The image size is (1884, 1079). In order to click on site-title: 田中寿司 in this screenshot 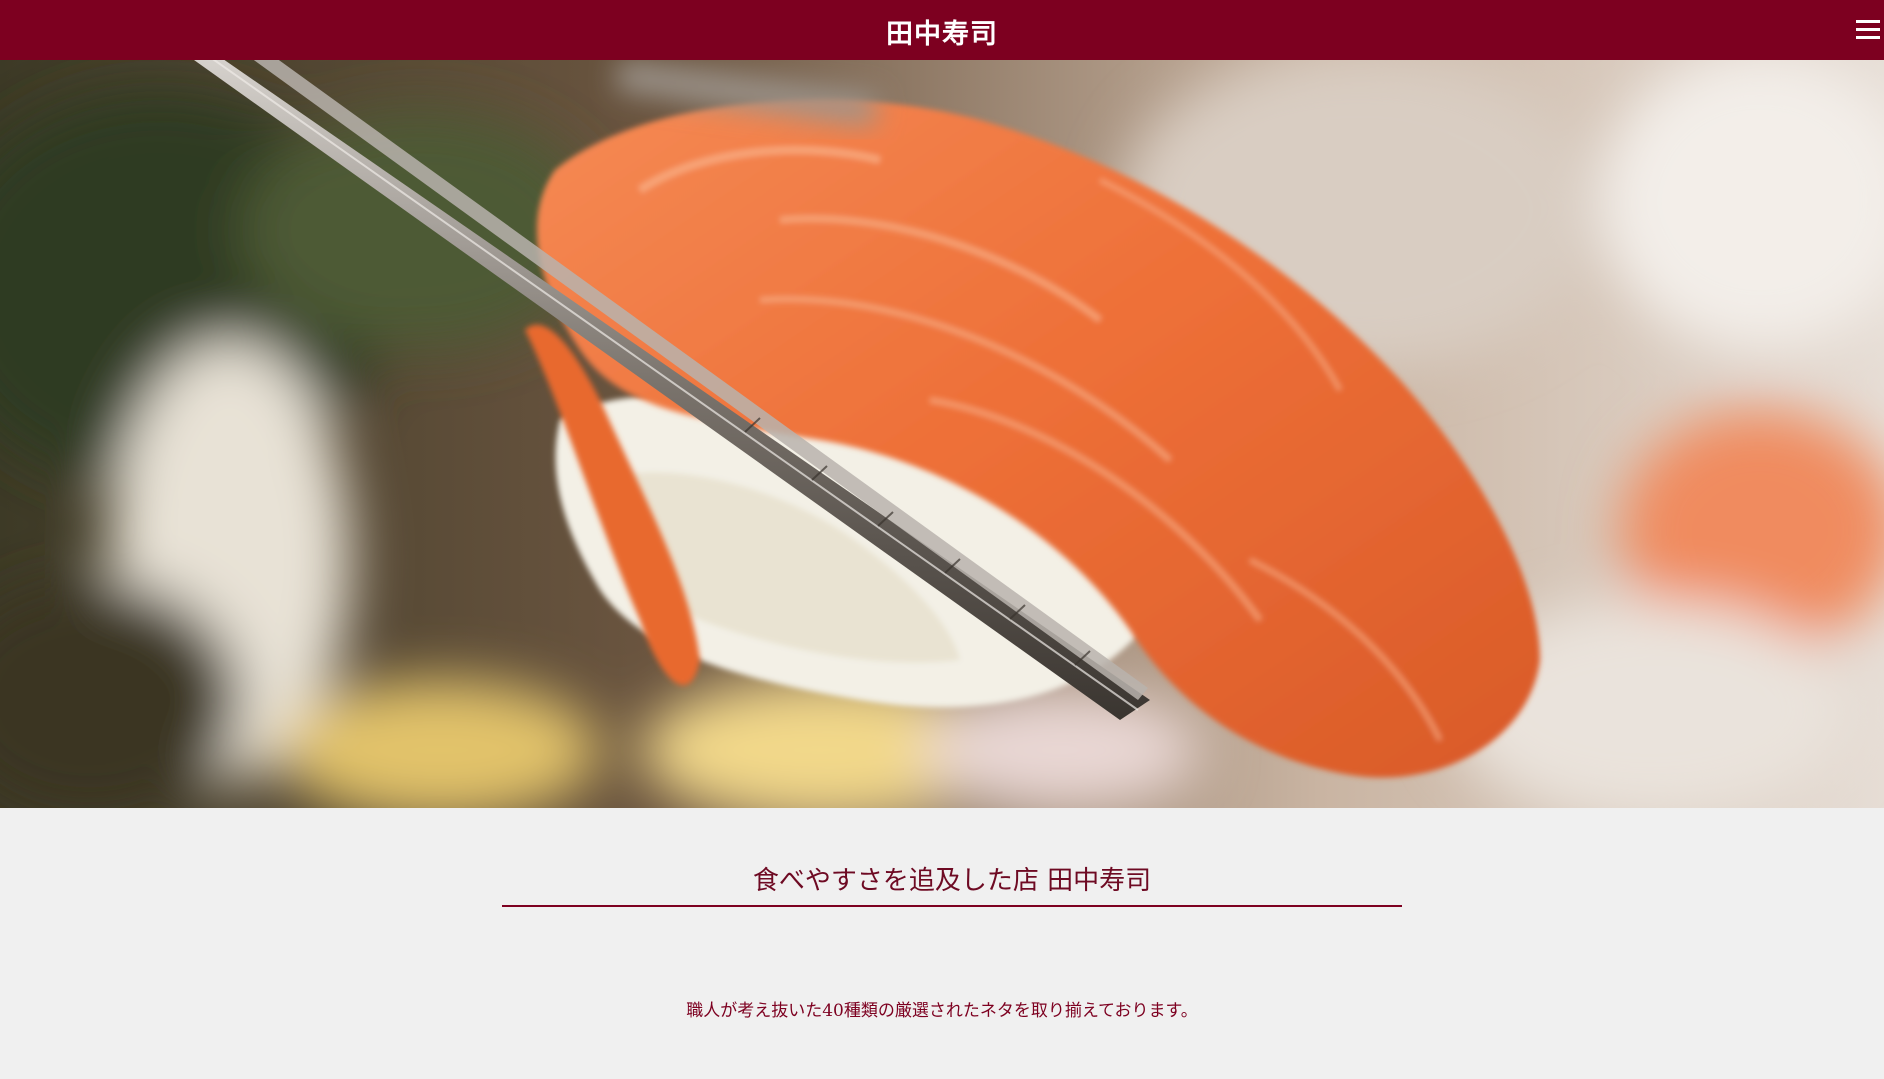, I will do `click(942, 31)`.